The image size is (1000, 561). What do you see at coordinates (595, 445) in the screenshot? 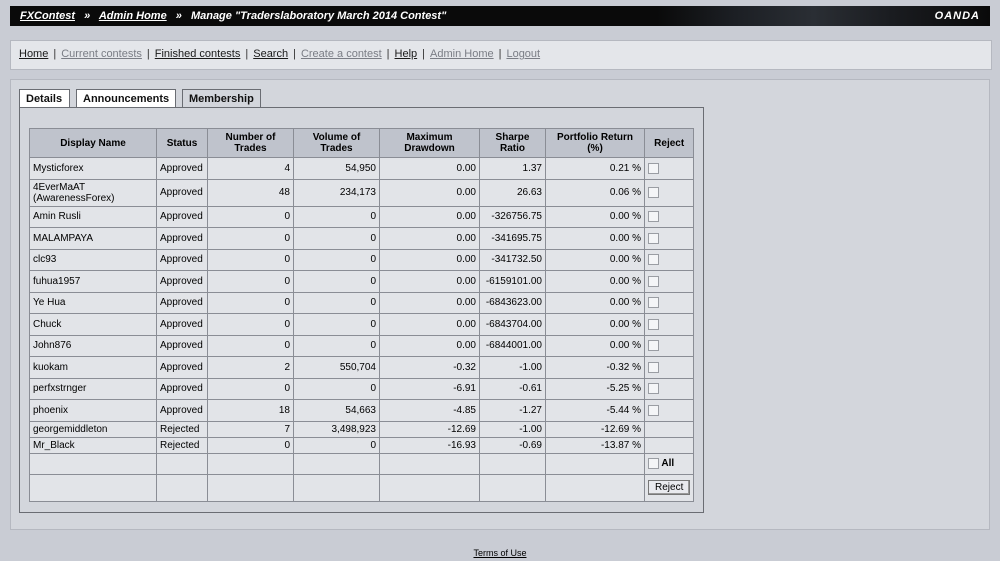
I see `portfolio-return-cell: -13.87 %` at bounding box center [595, 445].